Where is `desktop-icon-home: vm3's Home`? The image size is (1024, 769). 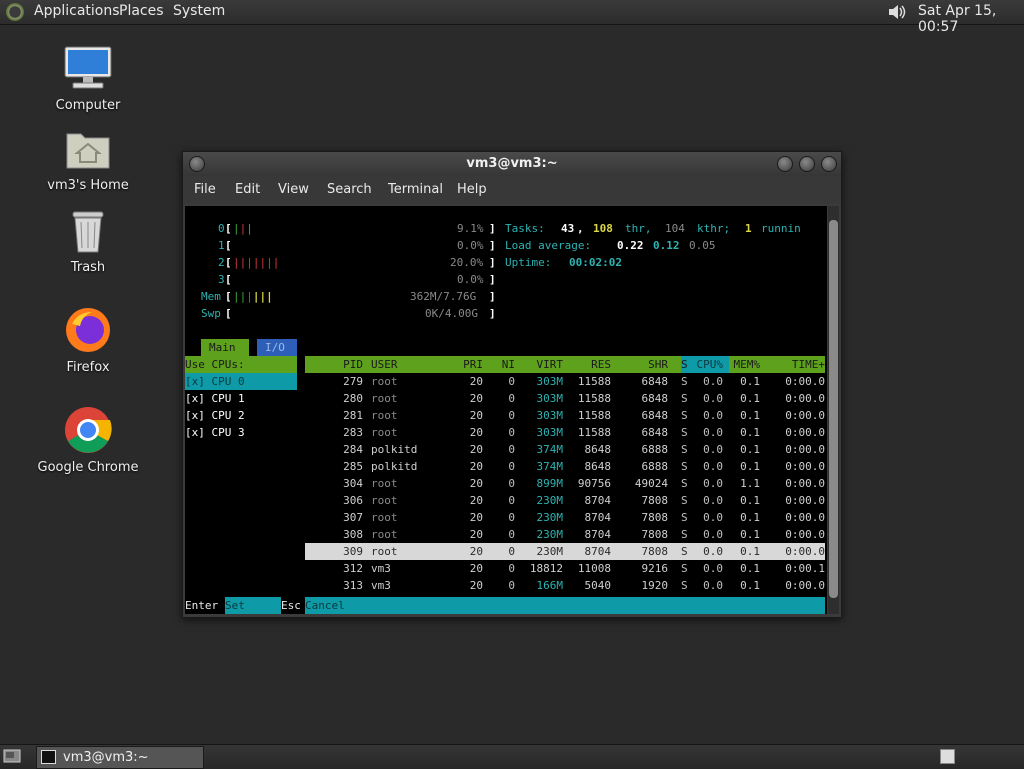
desktop-icon-home: vm3's Home is located at coordinates (88, 159).